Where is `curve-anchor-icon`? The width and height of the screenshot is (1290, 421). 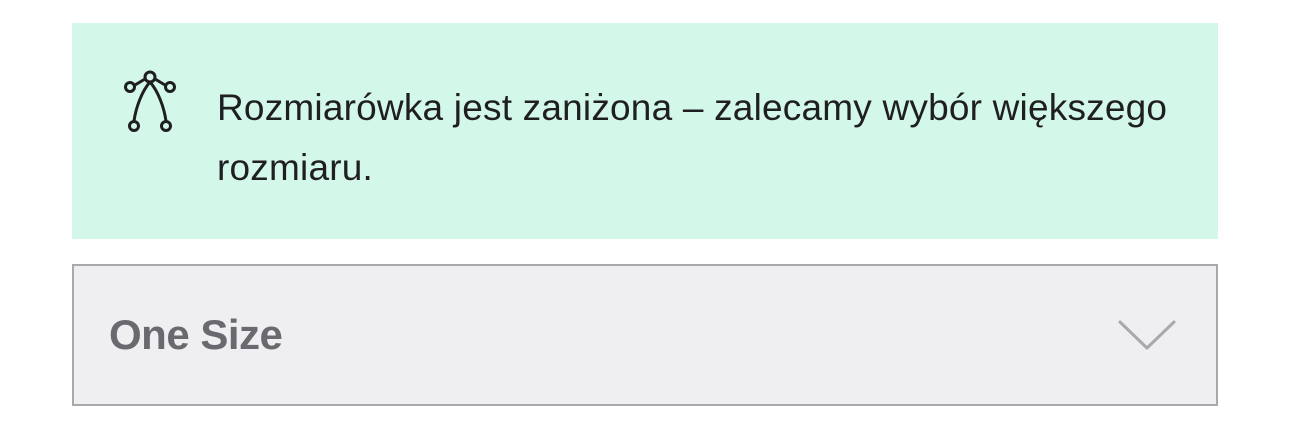 curve-anchor-icon is located at coordinates (150, 101).